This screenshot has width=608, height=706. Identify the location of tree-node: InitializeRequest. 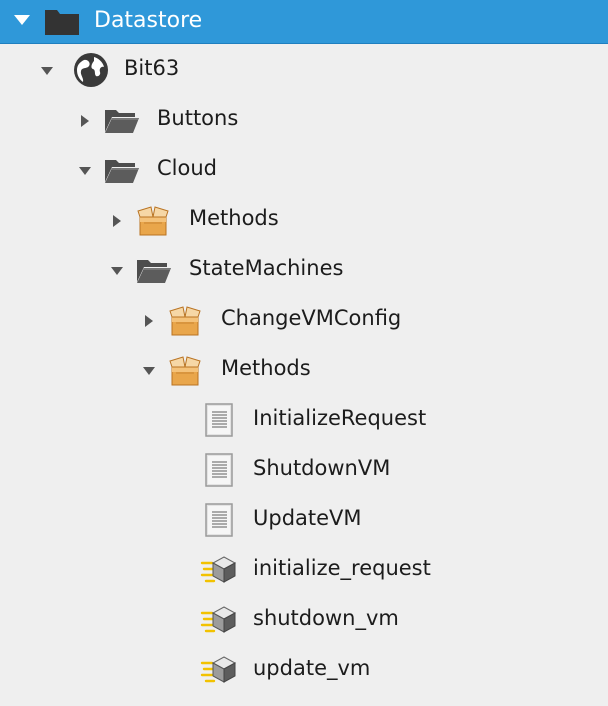
(304, 420).